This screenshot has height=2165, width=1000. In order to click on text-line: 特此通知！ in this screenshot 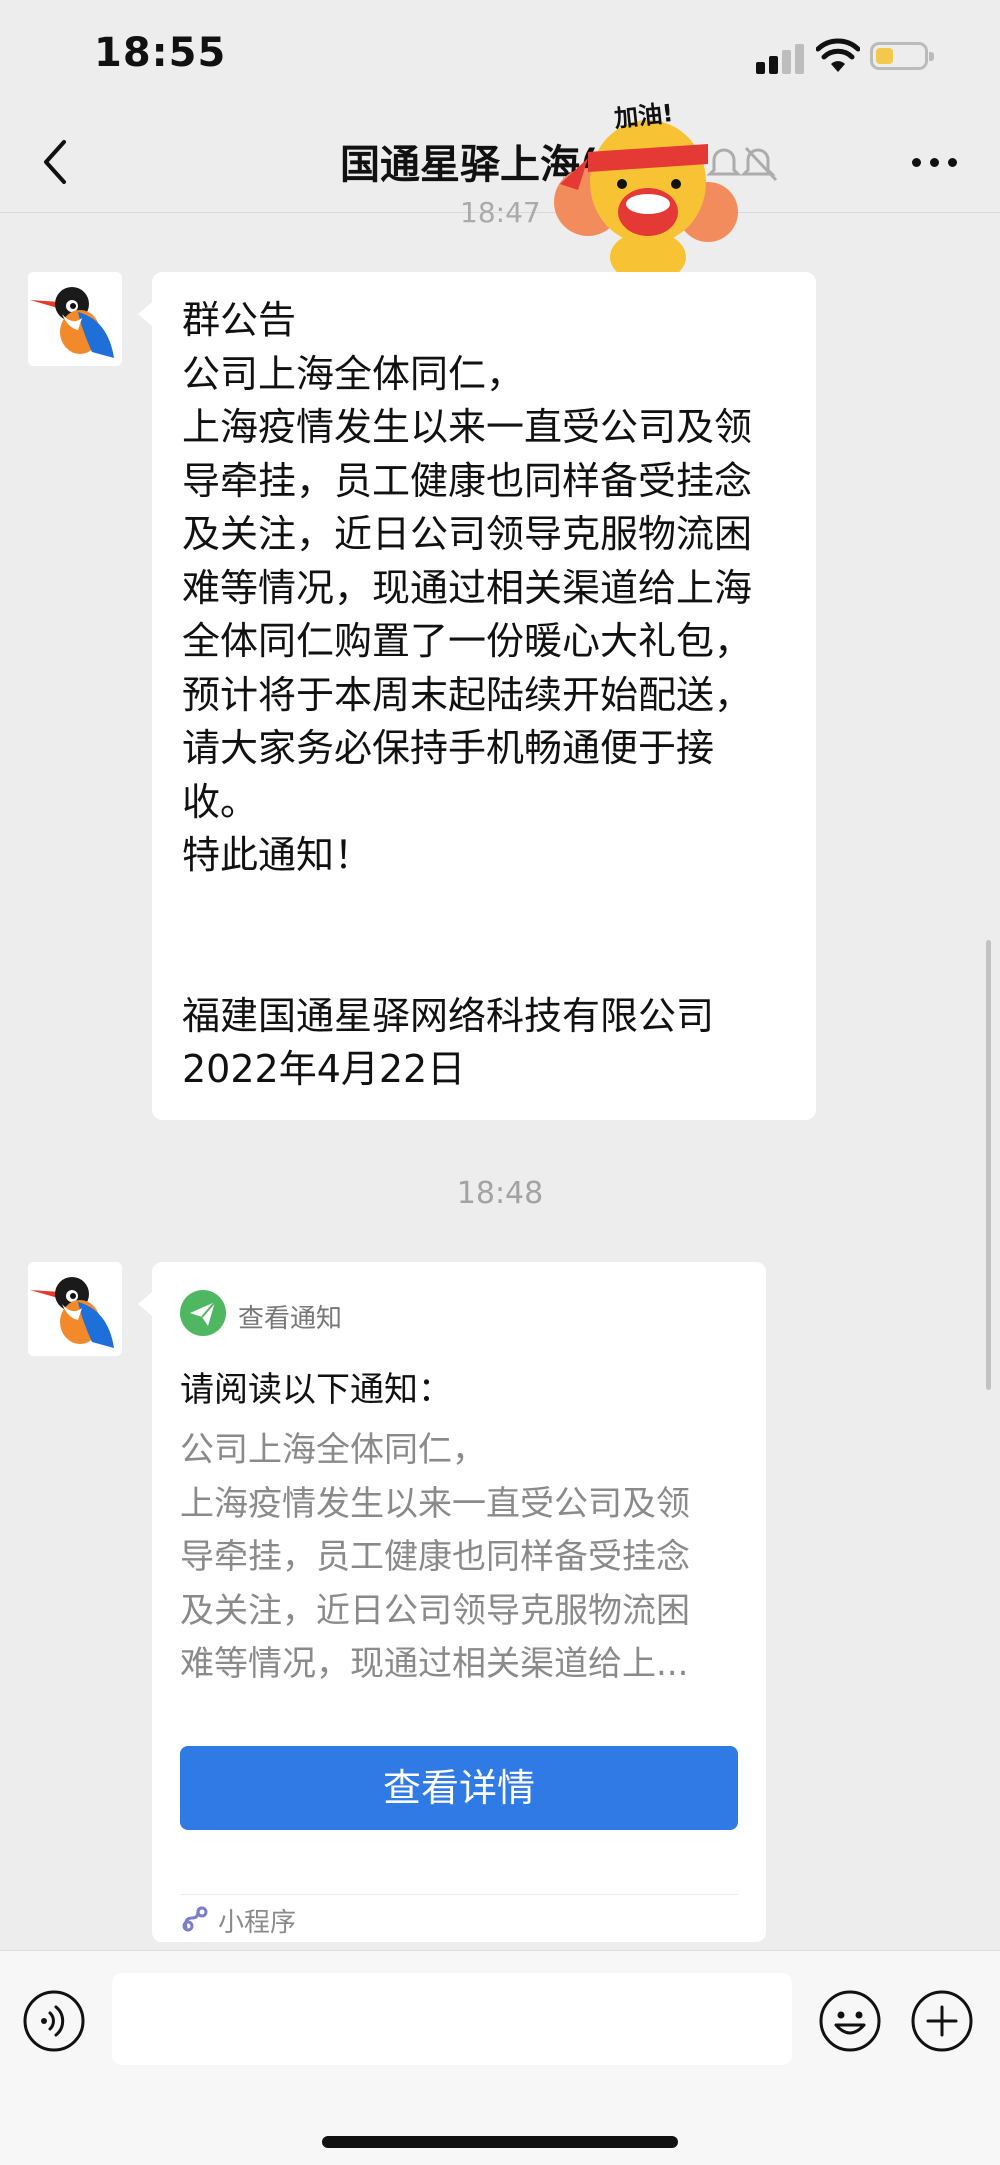, I will do `click(277, 855)`.